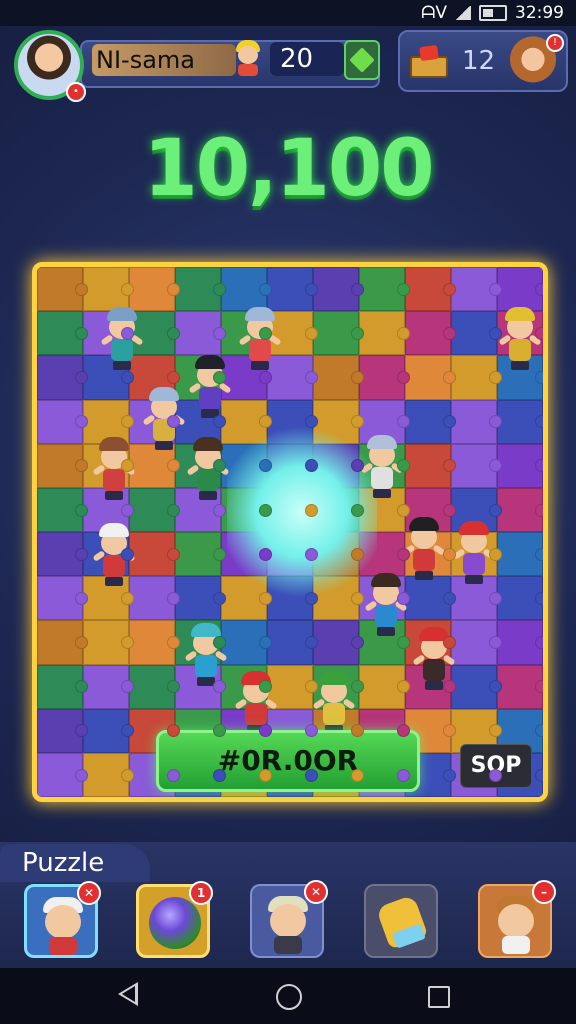  Describe the element at coordinates (439, 997) in the screenshot. I see `recent-apps-icon` at that location.